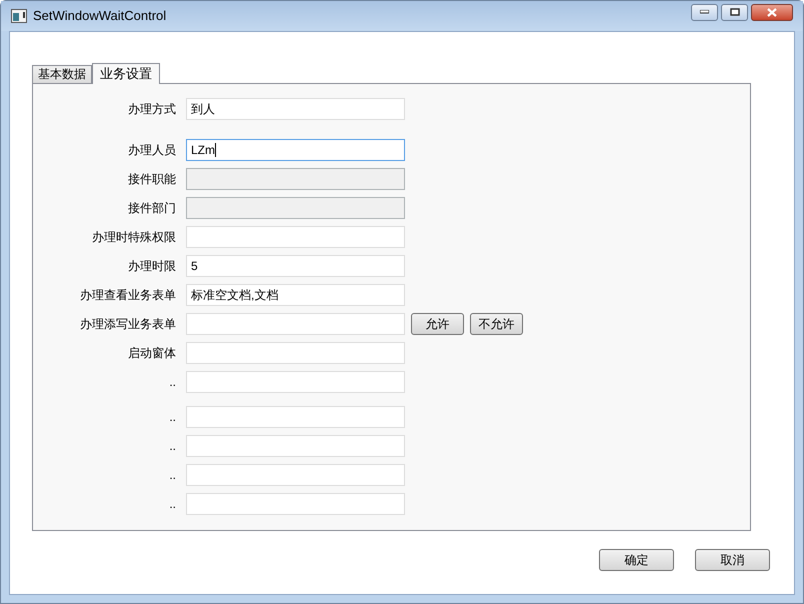 This screenshot has height=604, width=804. What do you see at coordinates (636, 560) in the screenshot?
I see `dialog-button: 确定` at bounding box center [636, 560].